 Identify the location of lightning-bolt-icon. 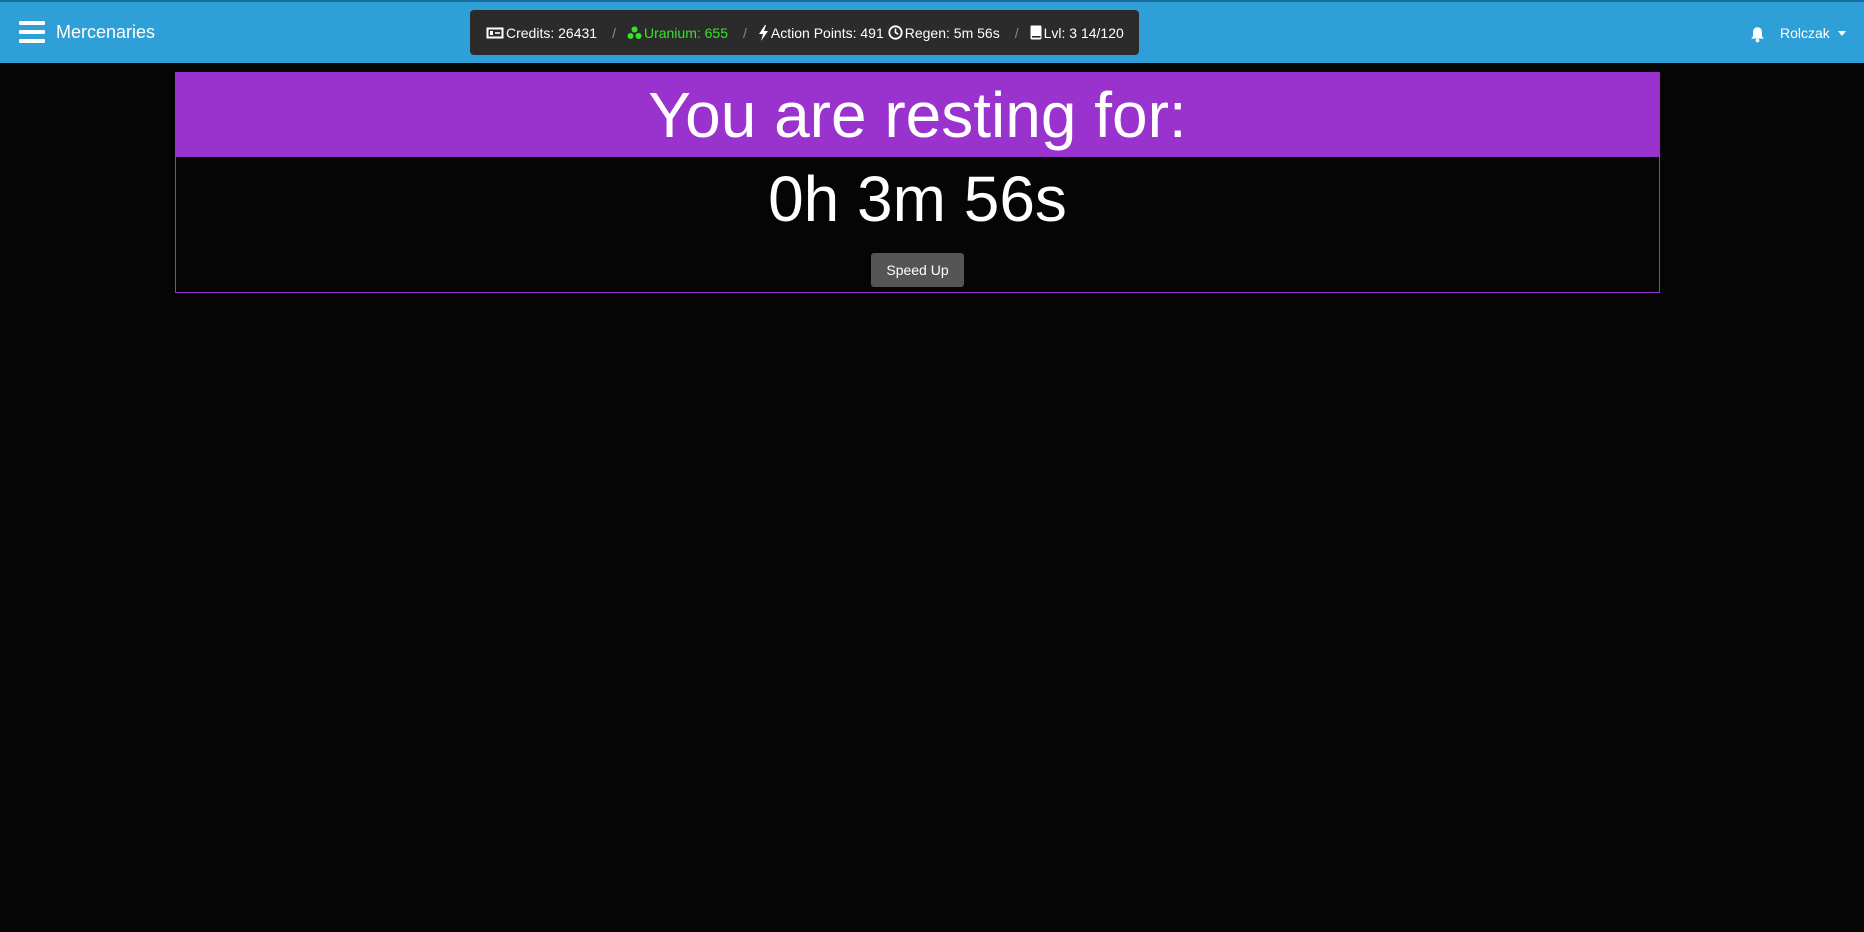
(763, 32).